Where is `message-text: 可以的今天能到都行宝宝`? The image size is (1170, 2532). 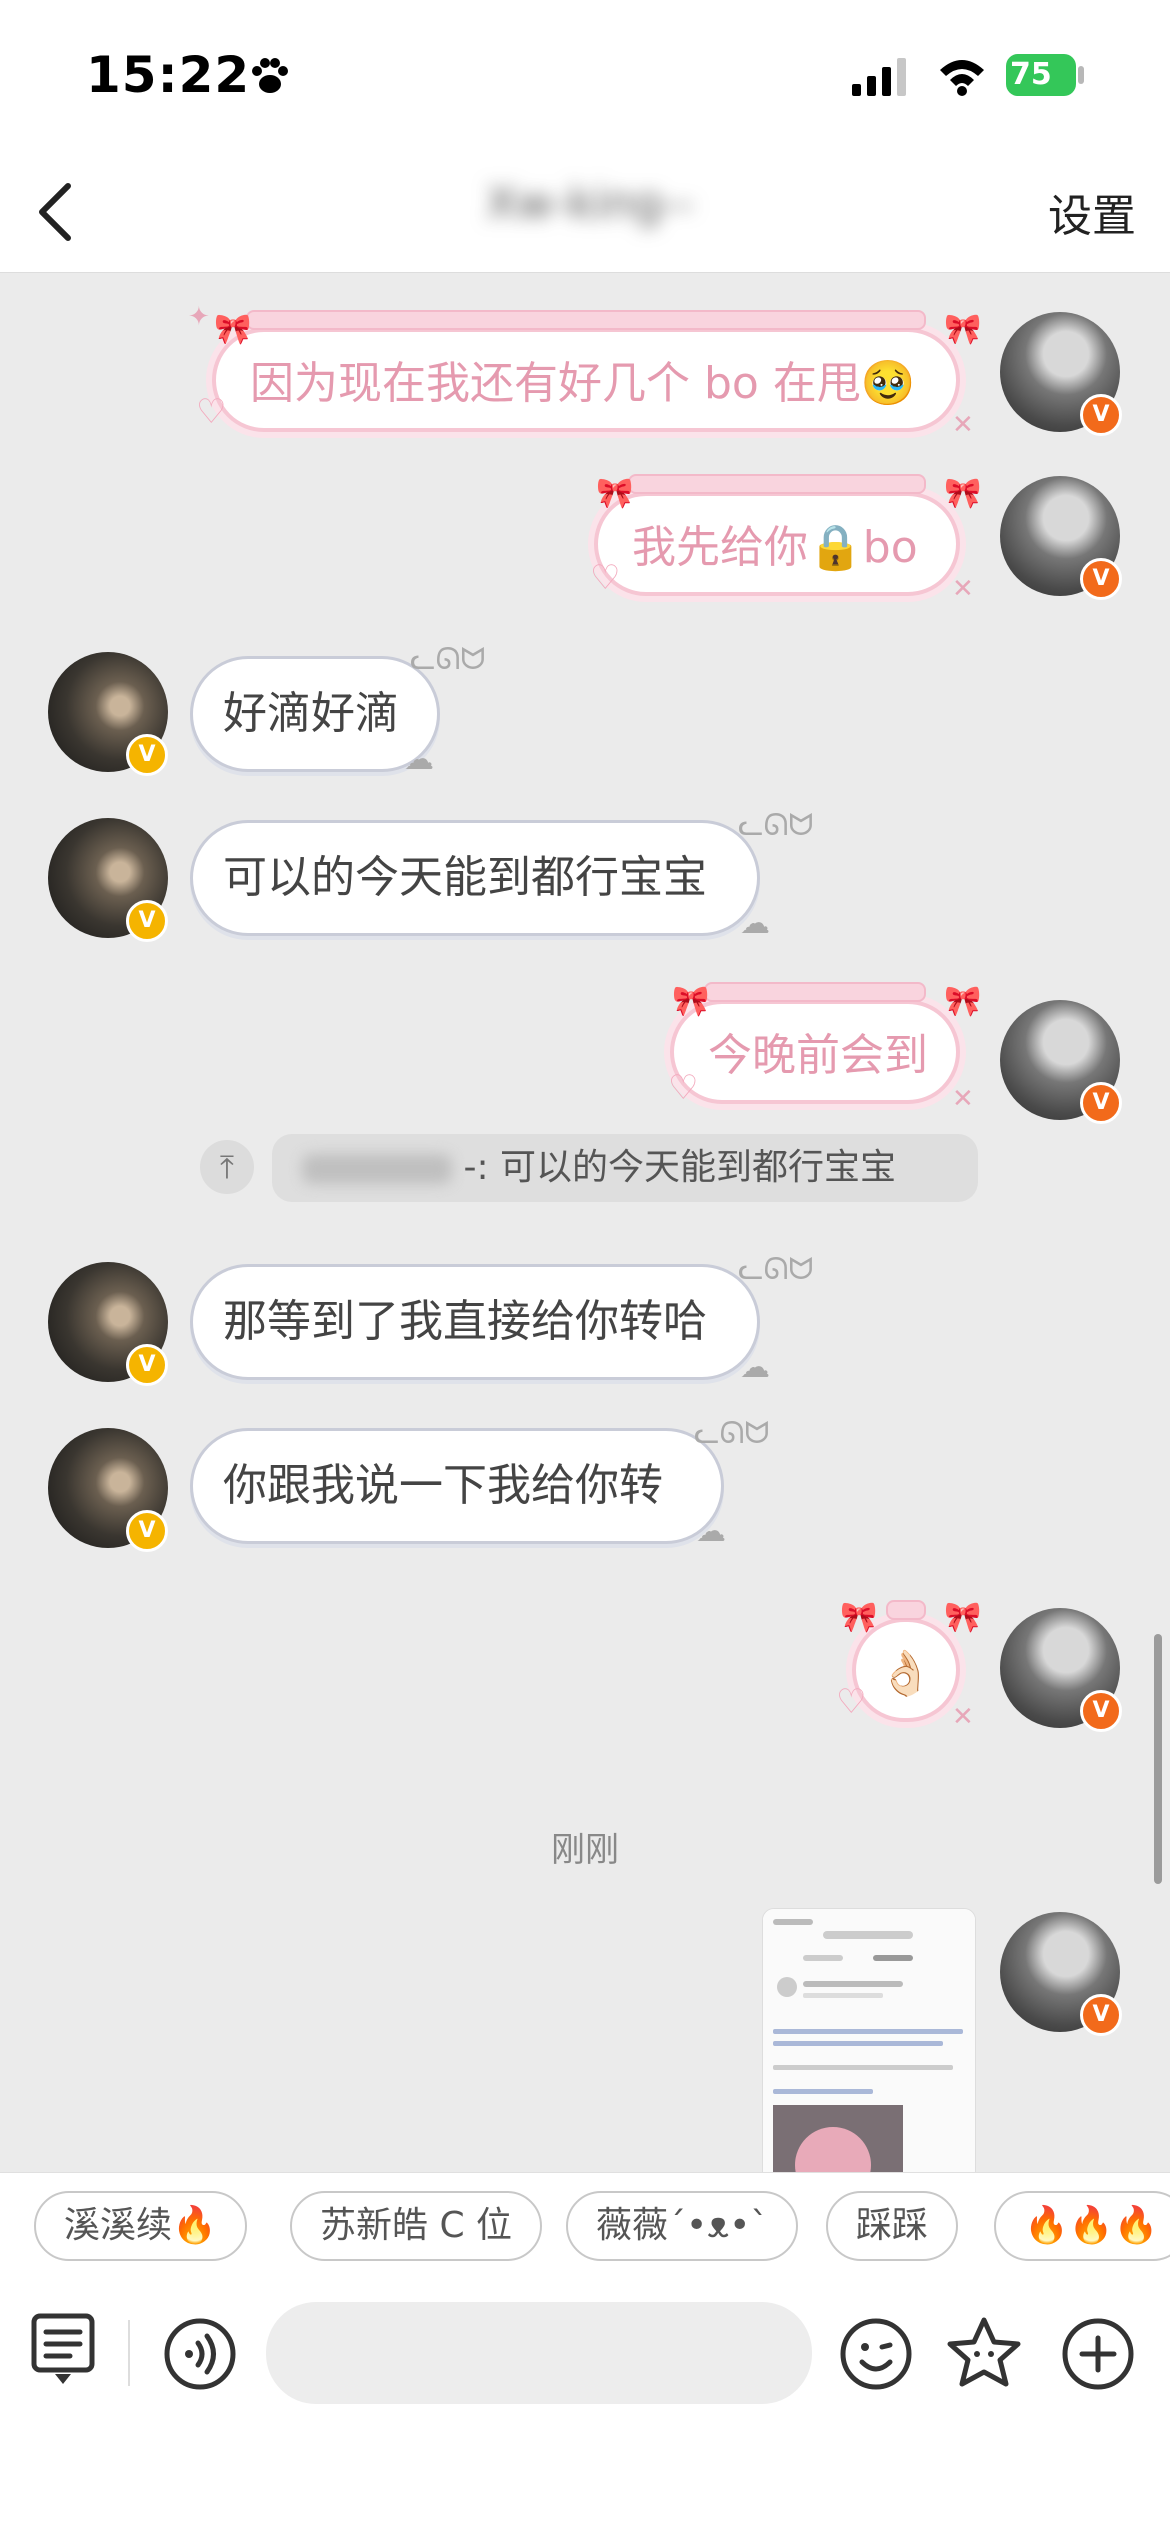
message-text: 可以的今天能到都行宝宝 is located at coordinates (465, 877).